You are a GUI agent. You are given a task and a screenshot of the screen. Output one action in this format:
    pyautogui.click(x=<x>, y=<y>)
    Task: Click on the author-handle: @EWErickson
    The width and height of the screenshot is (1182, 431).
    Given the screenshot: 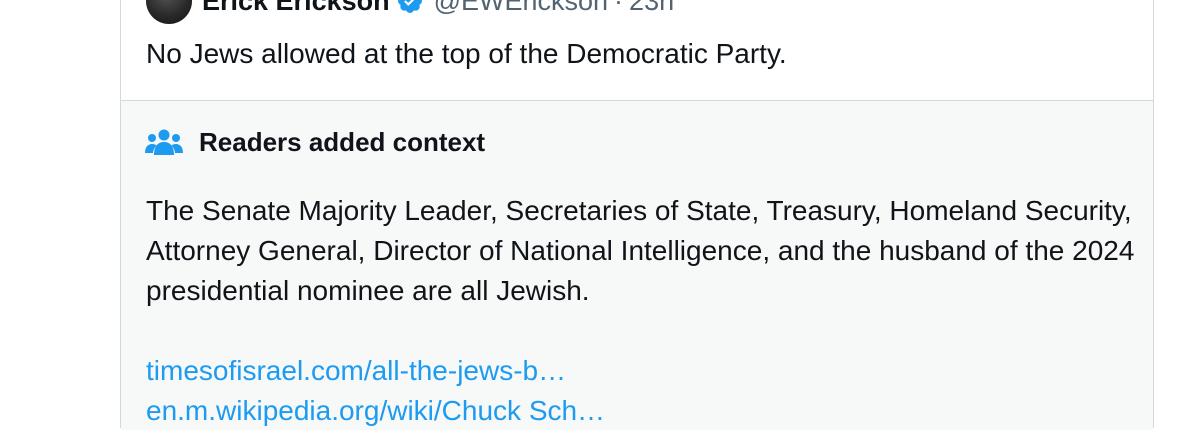 What is the action you would take?
    pyautogui.click(x=521, y=8)
    